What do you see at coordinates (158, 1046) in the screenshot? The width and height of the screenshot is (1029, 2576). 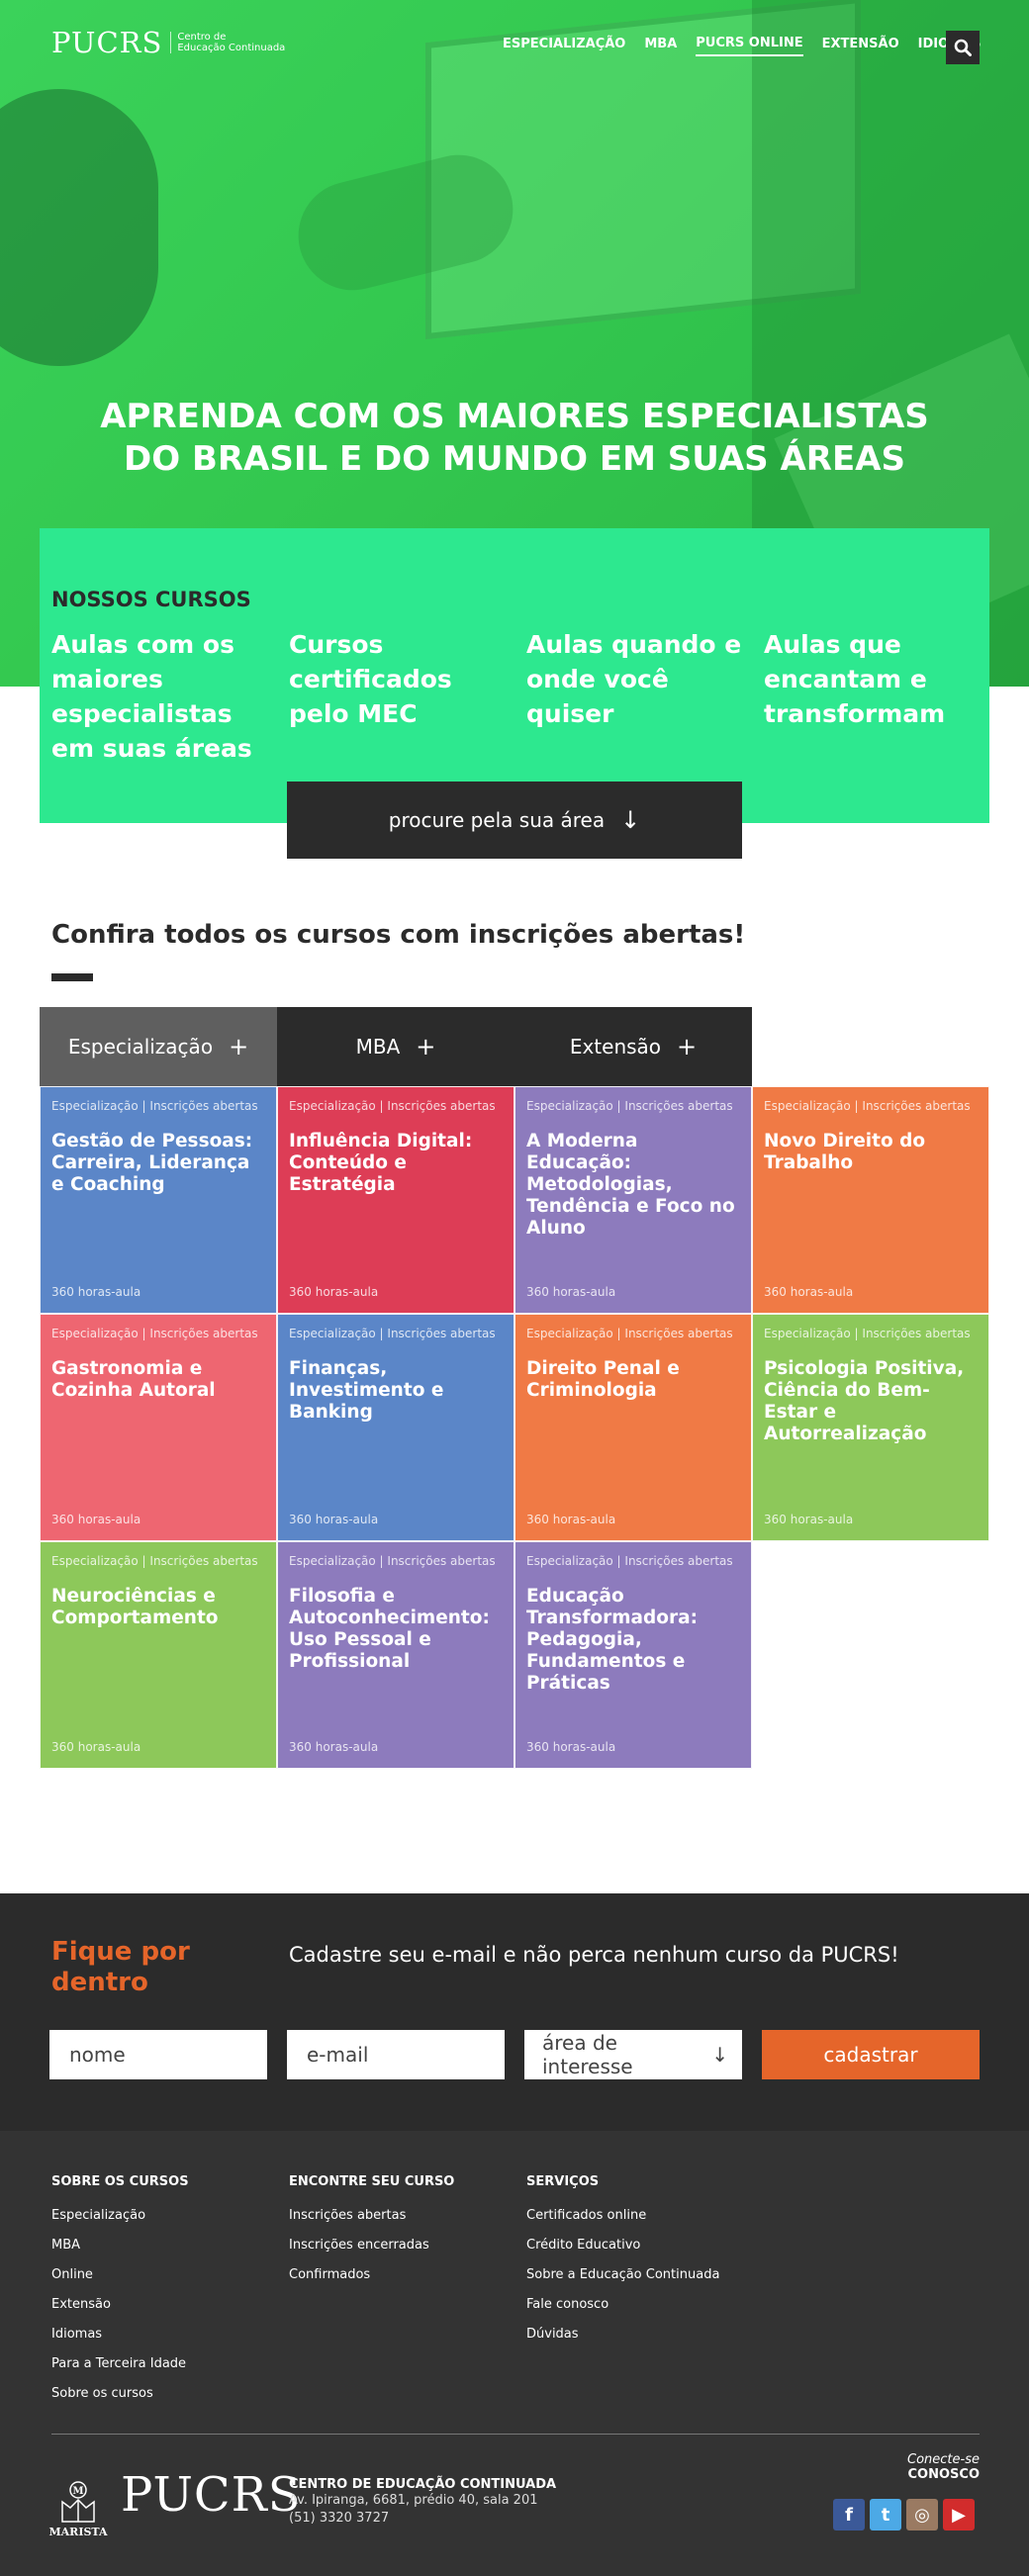 I see `tab-especializacao: Especialização +` at bounding box center [158, 1046].